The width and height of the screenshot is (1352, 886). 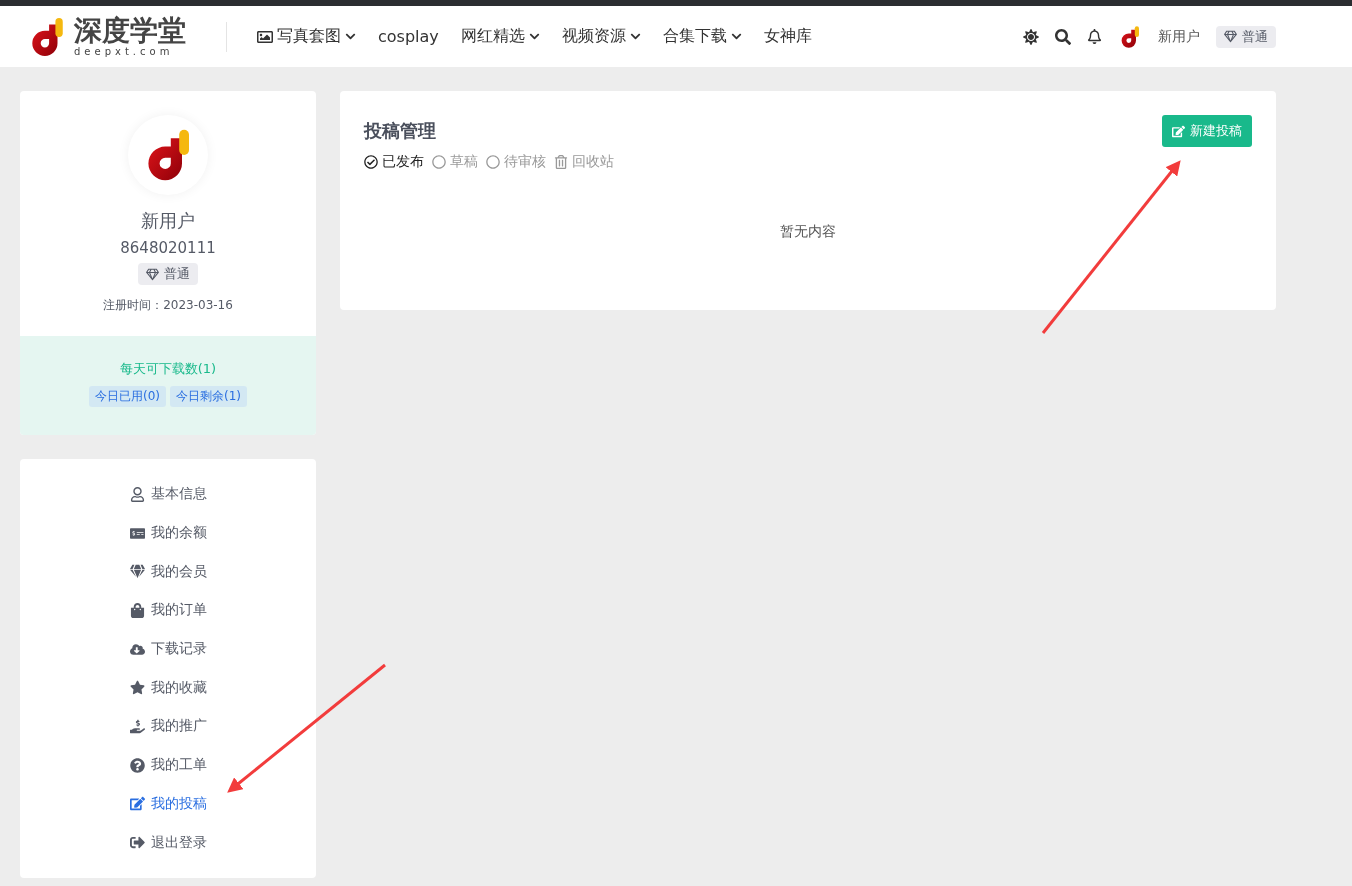 What do you see at coordinates (168, 765) in the screenshot?
I see `menu-item: 我的工单` at bounding box center [168, 765].